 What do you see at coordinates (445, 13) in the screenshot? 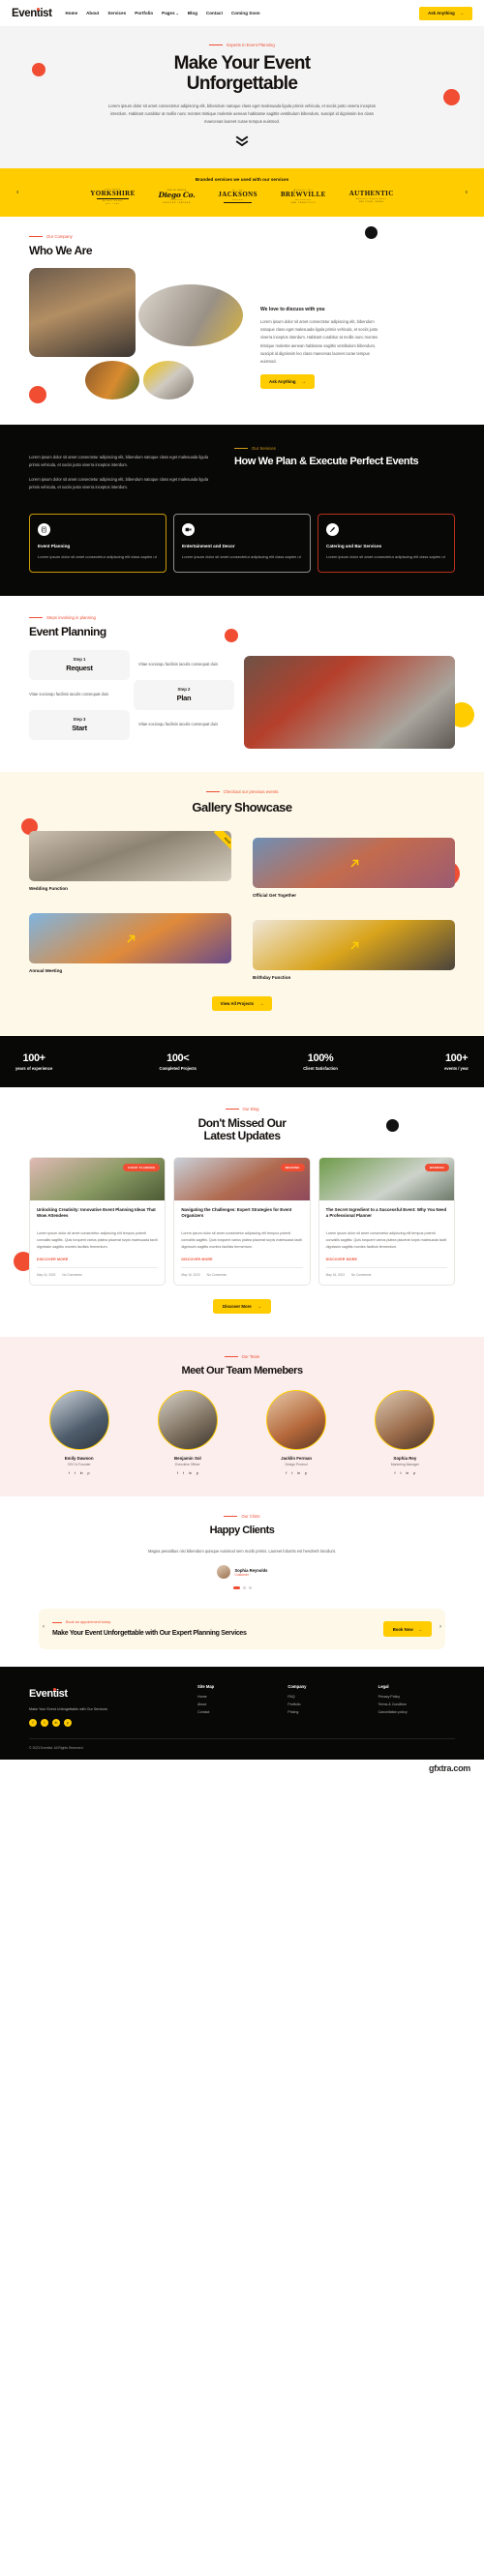
I see `ask-anything-button: Ask Anything →` at bounding box center [445, 13].